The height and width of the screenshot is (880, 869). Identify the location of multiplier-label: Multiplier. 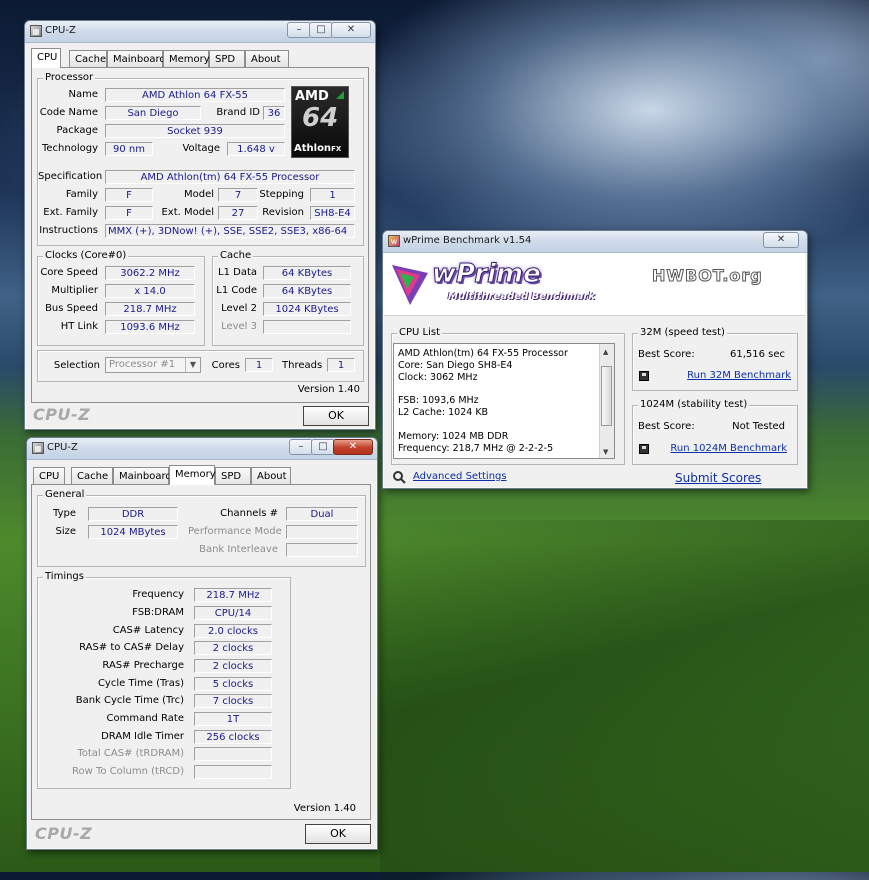
(74, 290).